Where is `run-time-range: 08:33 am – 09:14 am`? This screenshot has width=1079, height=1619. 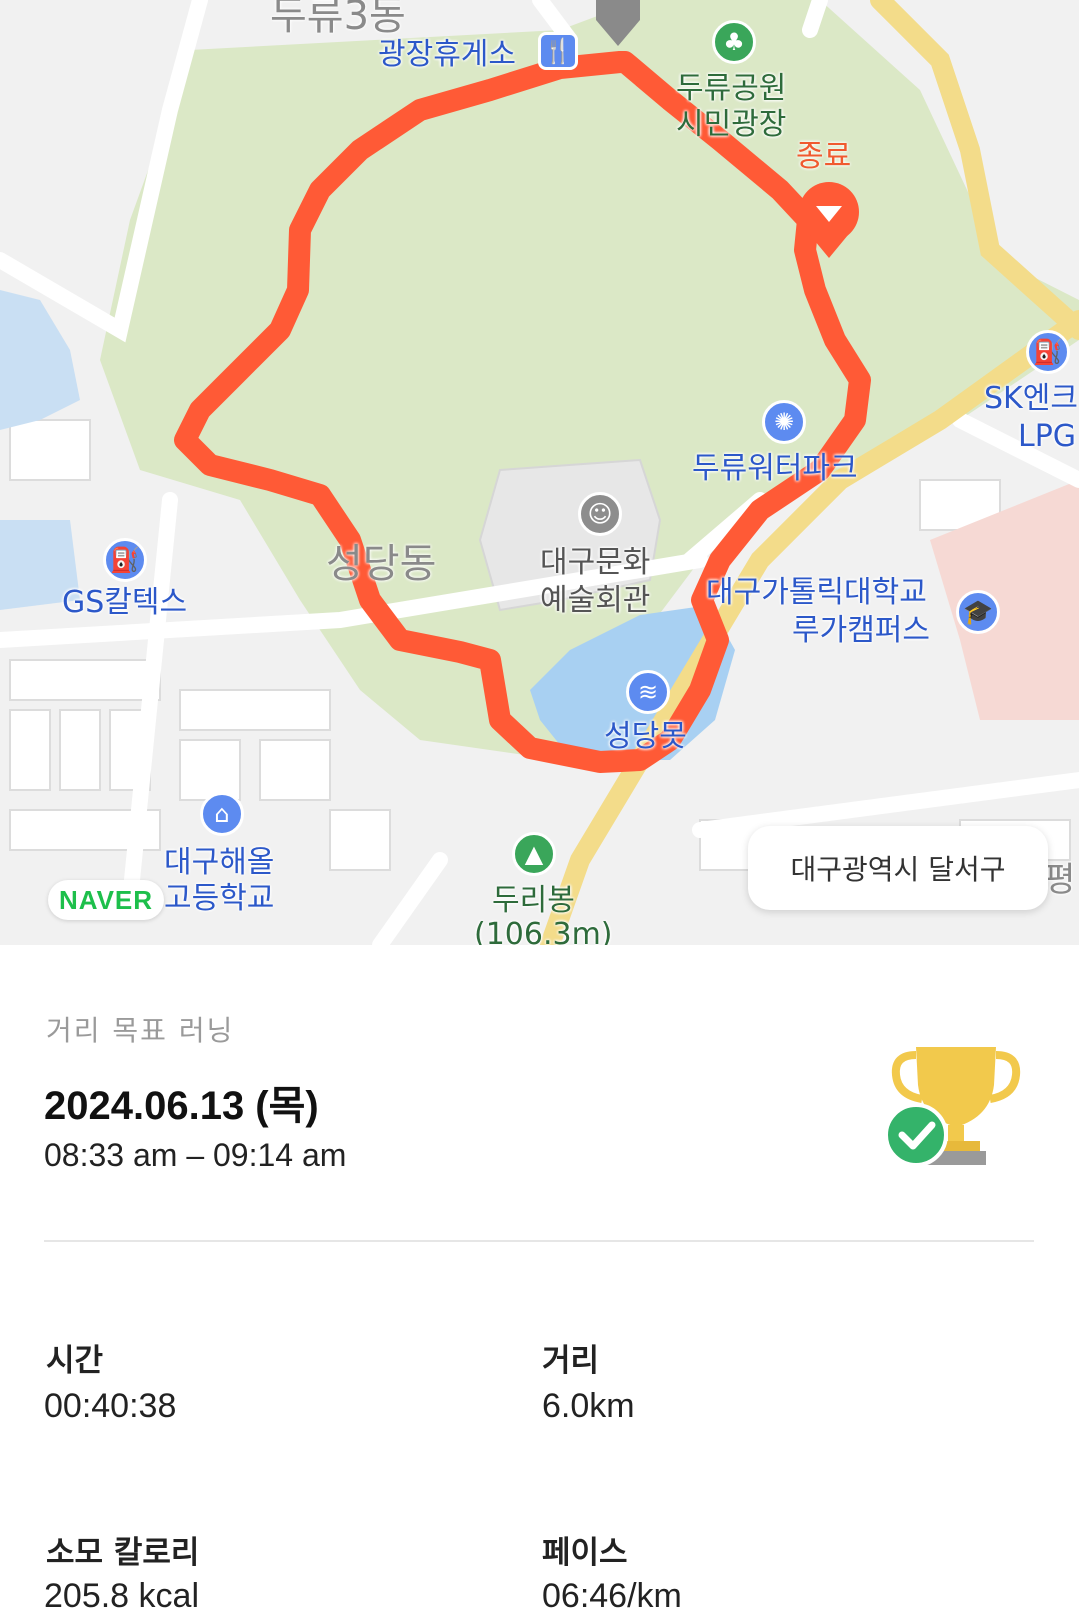 run-time-range: 08:33 am – 09:14 am is located at coordinates (195, 1155).